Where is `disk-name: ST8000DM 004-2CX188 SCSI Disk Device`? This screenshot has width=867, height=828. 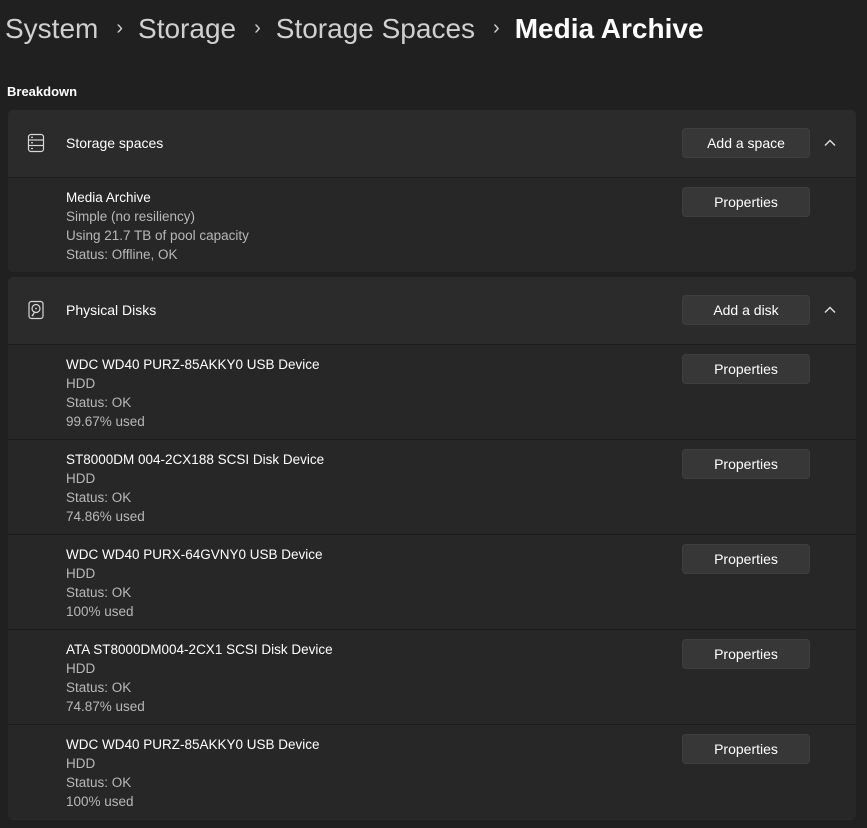 disk-name: ST8000DM 004-2CX188 SCSI Disk Device is located at coordinates (195, 459).